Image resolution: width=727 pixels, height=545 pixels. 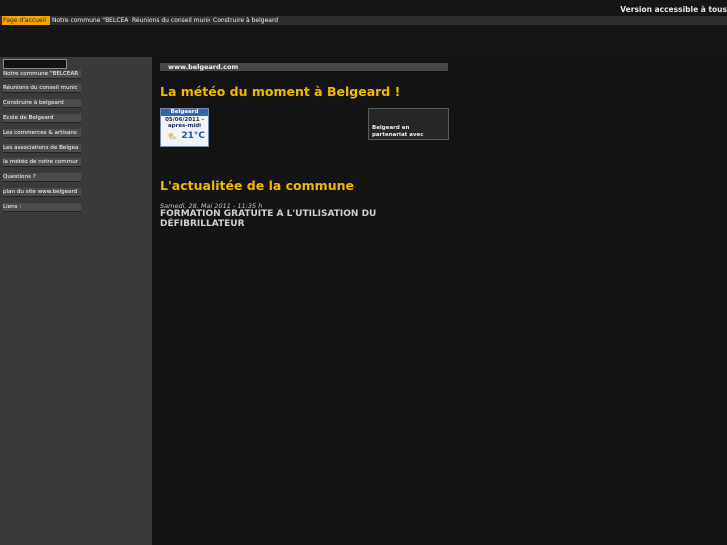 What do you see at coordinates (35, 64) in the screenshot?
I see `sidebar-search-input` at bounding box center [35, 64].